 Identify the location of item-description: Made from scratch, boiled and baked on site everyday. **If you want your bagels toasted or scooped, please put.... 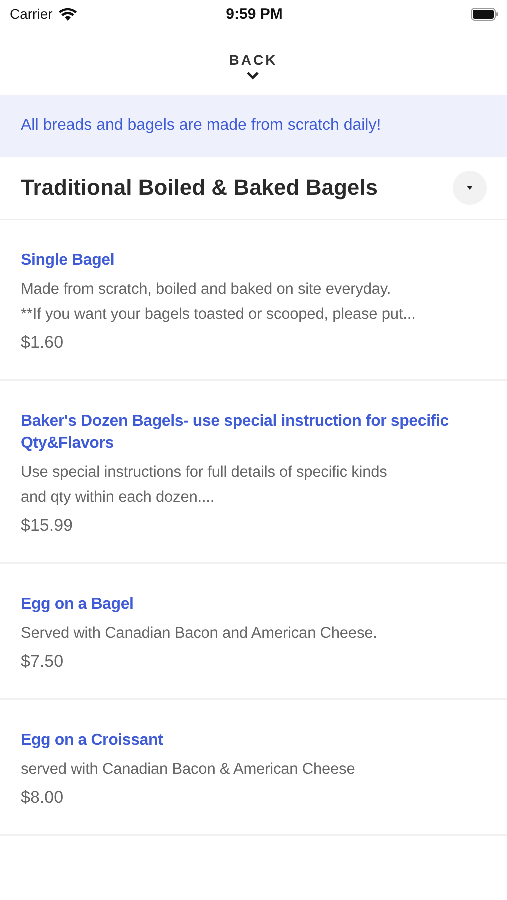
(219, 302).